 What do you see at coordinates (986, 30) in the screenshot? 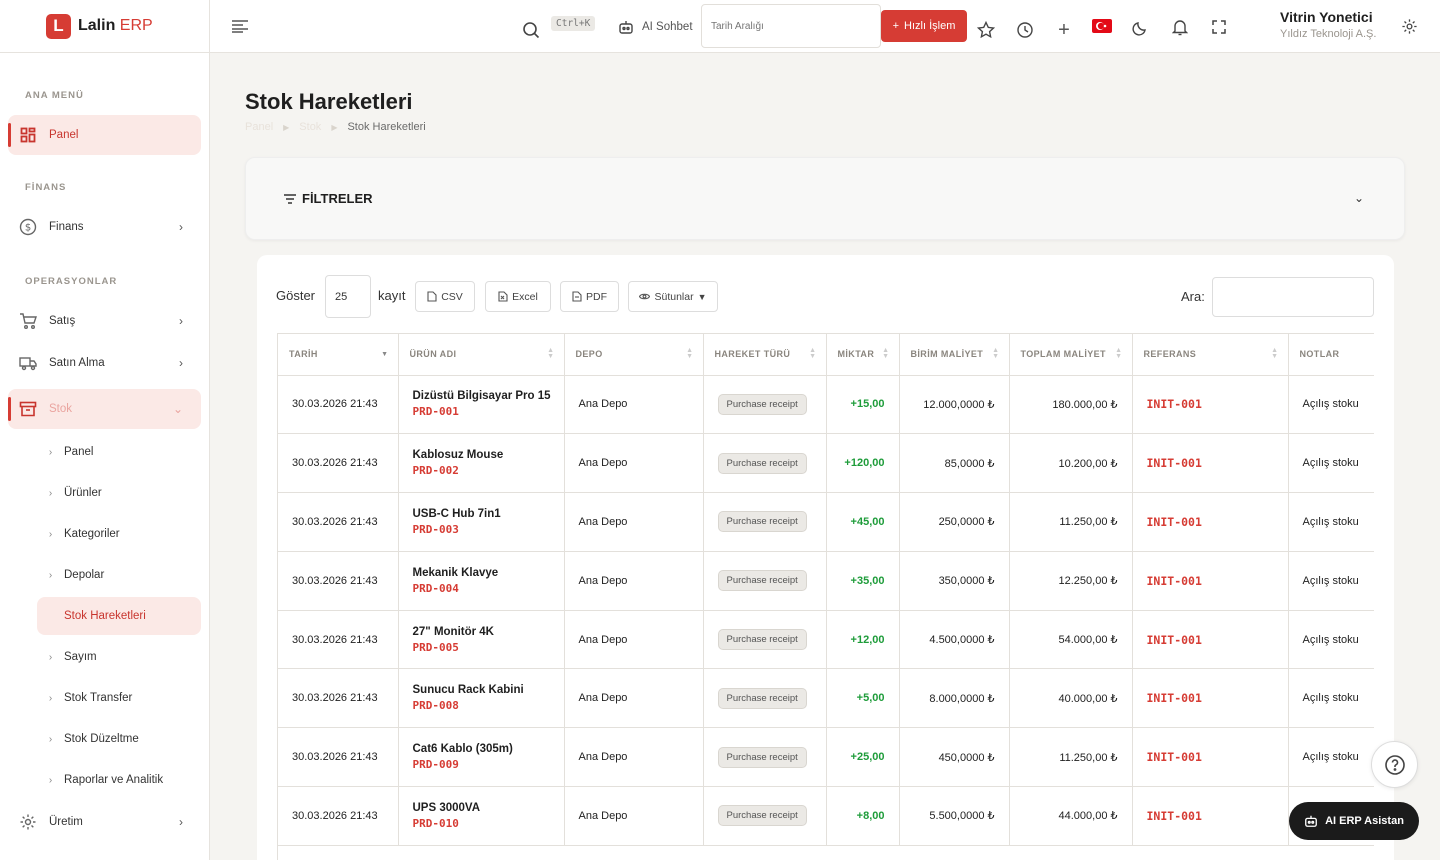
I see `favorites-button` at bounding box center [986, 30].